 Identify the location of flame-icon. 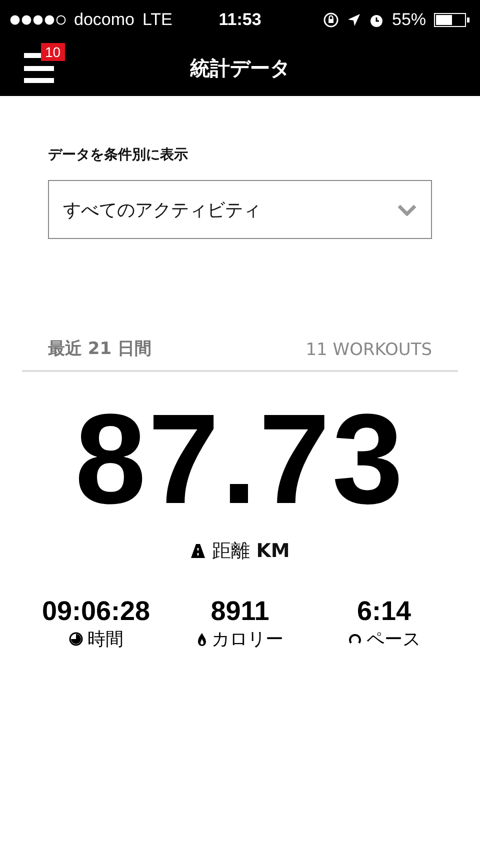
(201, 639).